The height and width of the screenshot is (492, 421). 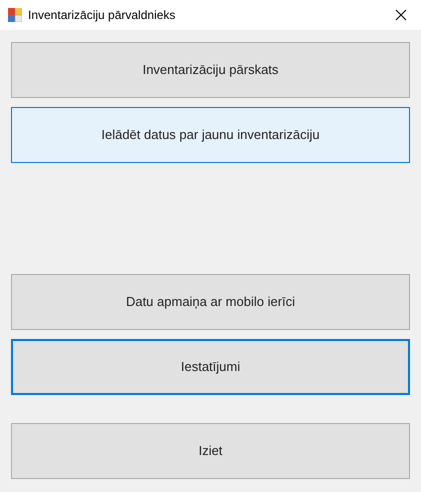 I want to click on app-icon, so click(x=15, y=15).